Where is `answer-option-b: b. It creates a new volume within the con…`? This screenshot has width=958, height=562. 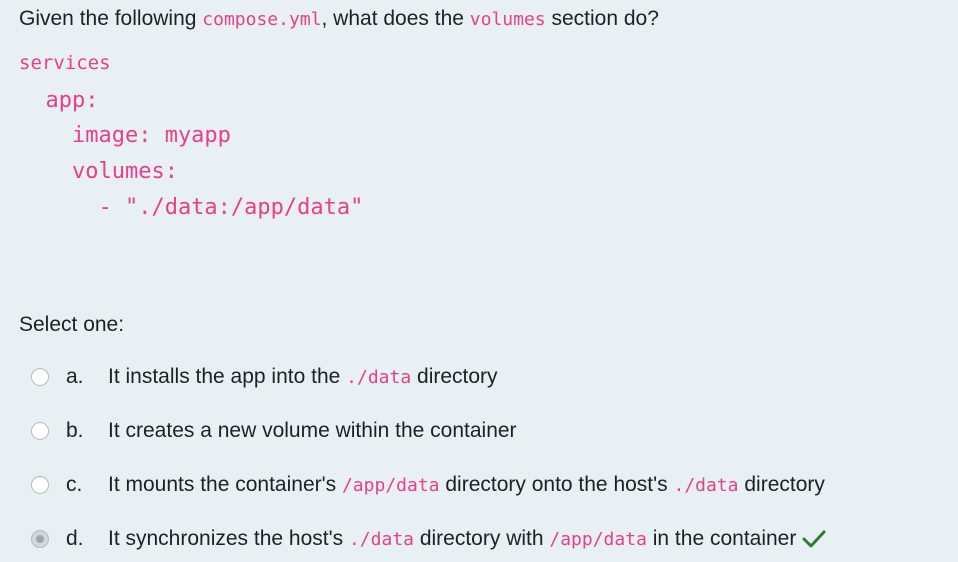 answer-option-b: b. It creates a new volume within the con… is located at coordinates (272, 431).